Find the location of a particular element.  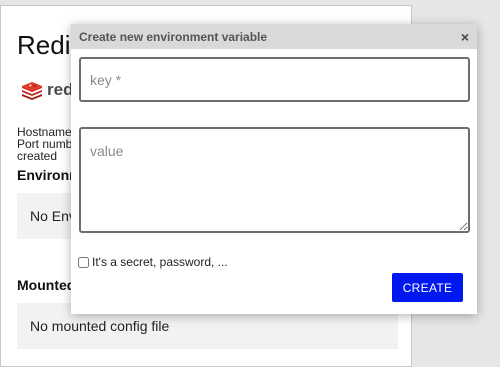

mounted-empty-text: No mounted config file is located at coordinates (100, 326).